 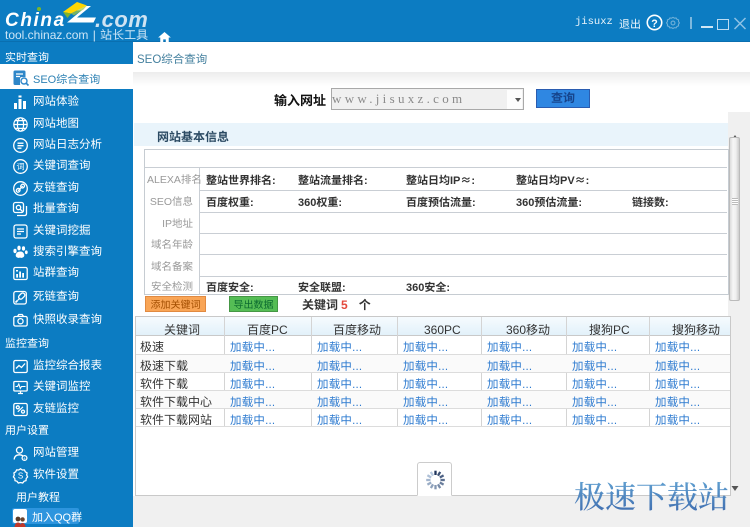 What do you see at coordinates (21, 167) in the screenshot?
I see `svg-text: 词` at bounding box center [21, 167].